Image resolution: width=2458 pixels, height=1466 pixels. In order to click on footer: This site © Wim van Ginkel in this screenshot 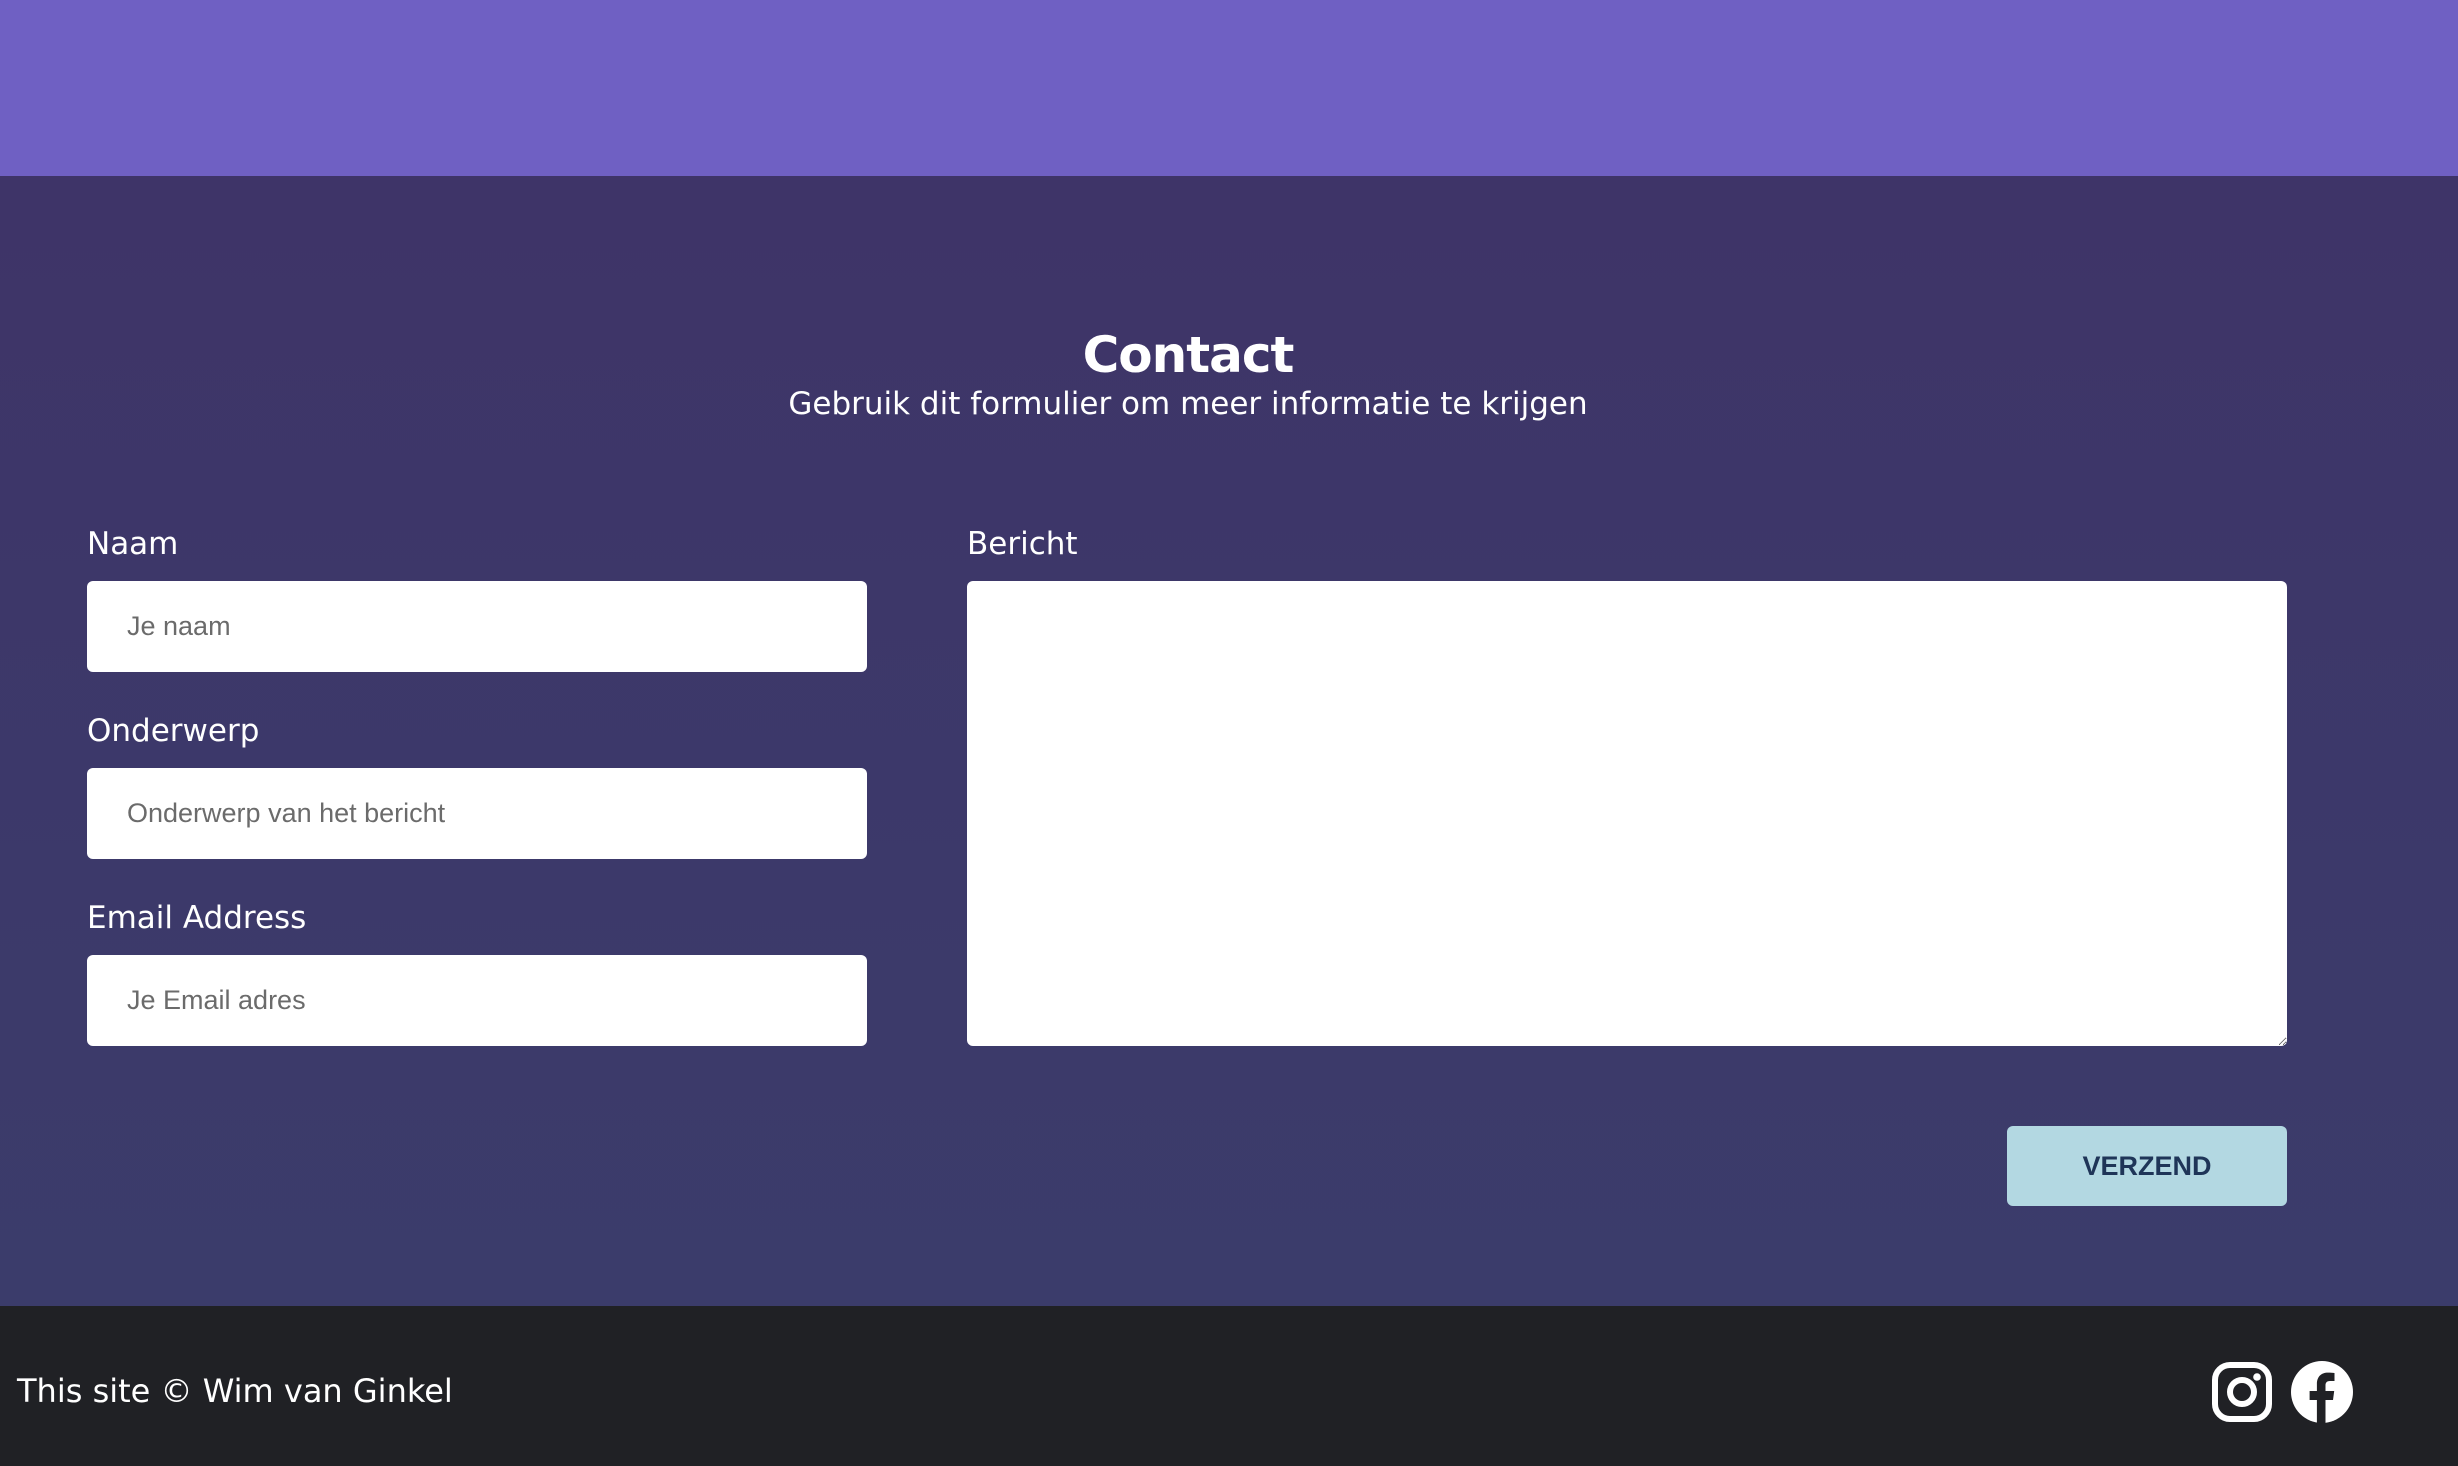, I will do `click(1229, 1386)`.